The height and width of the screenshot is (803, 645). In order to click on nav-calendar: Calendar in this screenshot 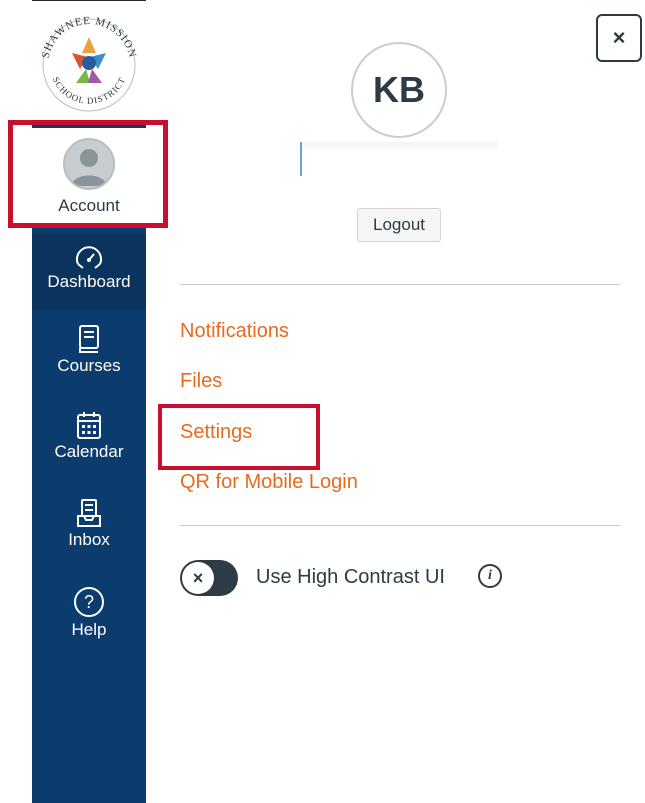, I will do `click(89, 446)`.